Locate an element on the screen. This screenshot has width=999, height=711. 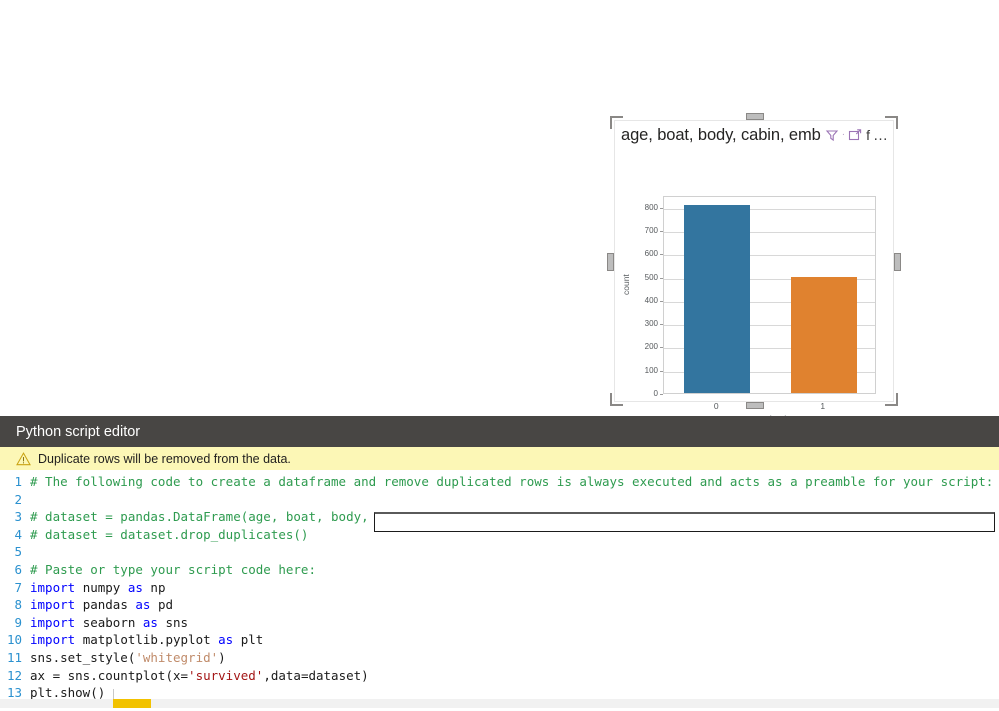
code-line: 5 is located at coordinates (499, 552).